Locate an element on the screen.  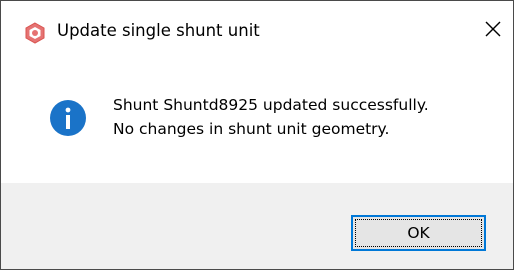
close-icon is located at coordinates (493, 31).